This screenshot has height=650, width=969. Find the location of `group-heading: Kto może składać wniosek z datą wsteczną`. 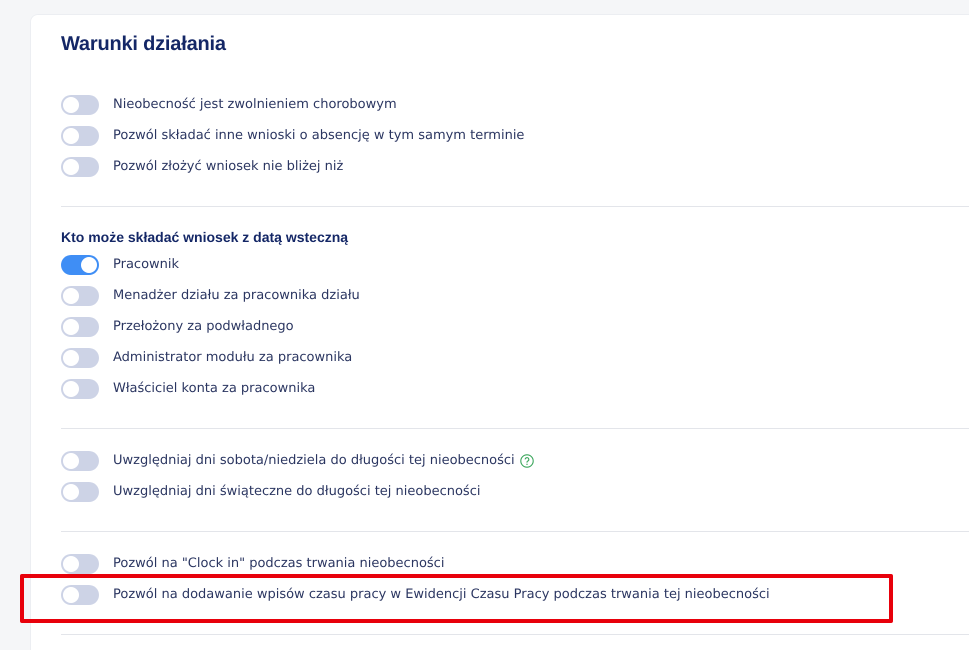

group-heading: Kto może składać wniosek z datą wsteczną is located at coordinates (205, 237).